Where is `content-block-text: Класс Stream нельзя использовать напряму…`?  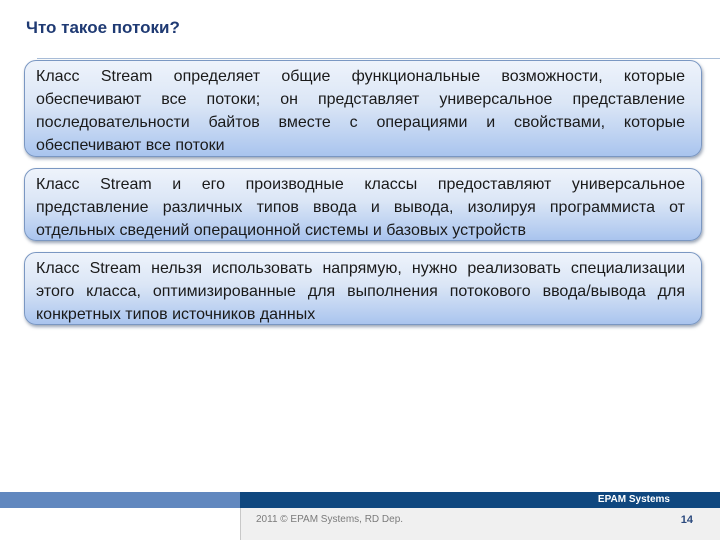 content-block-text: Класс Stream нельзя использовать напряму… is located at coordinates (360, 291).